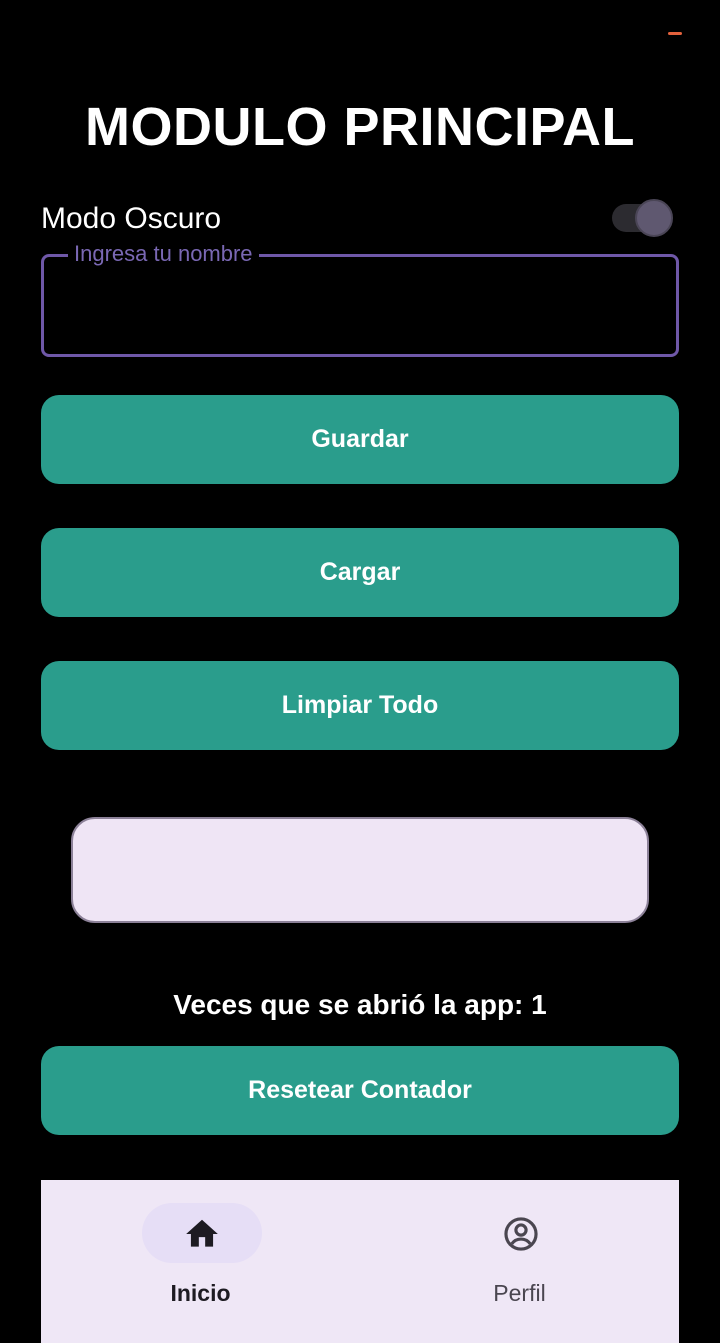 The height and width of the screenshot is (1343, 720). Describe the element at coordinates (202, 1233) in the screenshot. I see `home-icon` at that location.